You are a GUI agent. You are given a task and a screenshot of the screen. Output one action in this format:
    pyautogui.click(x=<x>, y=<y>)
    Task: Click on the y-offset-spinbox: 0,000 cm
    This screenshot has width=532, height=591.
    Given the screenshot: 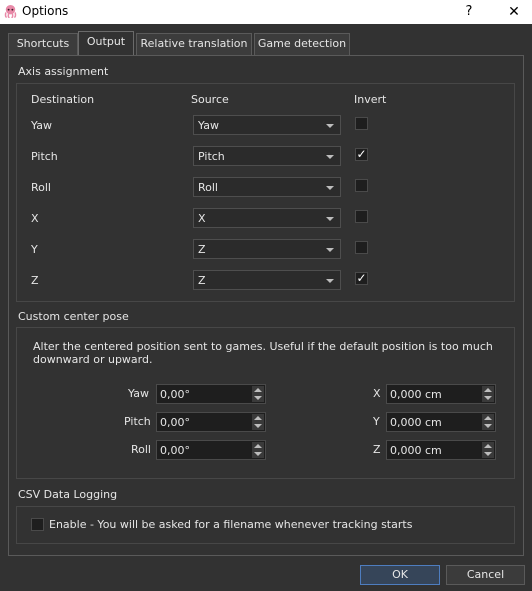 What is the action you would take?
    pyautogui.click(x=441, y=422)
    